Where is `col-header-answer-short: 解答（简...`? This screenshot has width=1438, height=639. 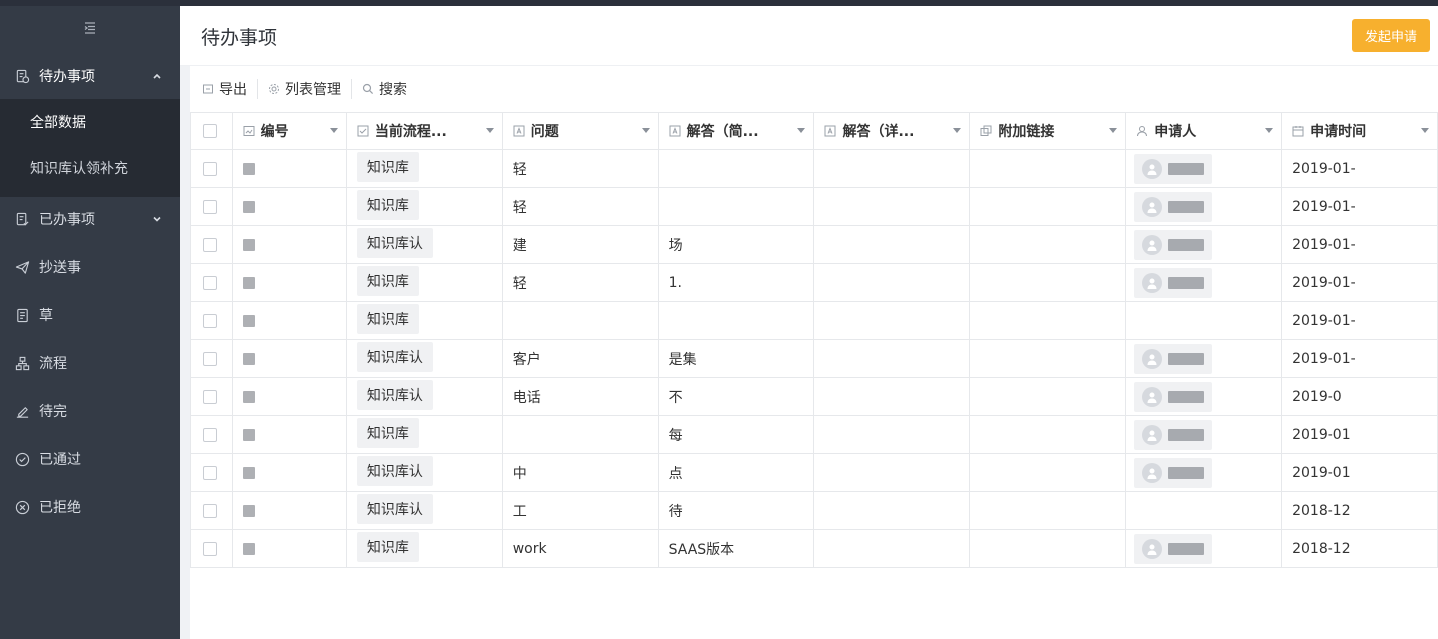
col-header-answer-short: 解答（简... is located at coordinates (736, 131).